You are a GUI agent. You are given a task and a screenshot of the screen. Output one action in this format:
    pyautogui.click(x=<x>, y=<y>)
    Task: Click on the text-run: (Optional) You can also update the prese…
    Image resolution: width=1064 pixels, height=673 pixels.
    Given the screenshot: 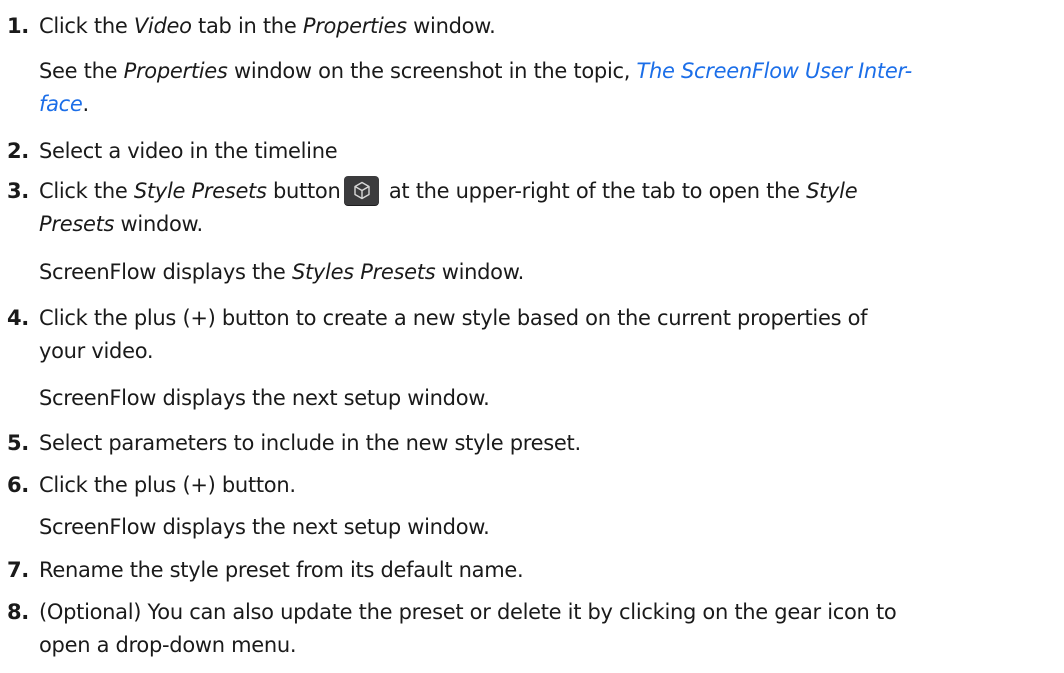 What is the action you would take?
    pyautogui.click(x=468, y=612)
    